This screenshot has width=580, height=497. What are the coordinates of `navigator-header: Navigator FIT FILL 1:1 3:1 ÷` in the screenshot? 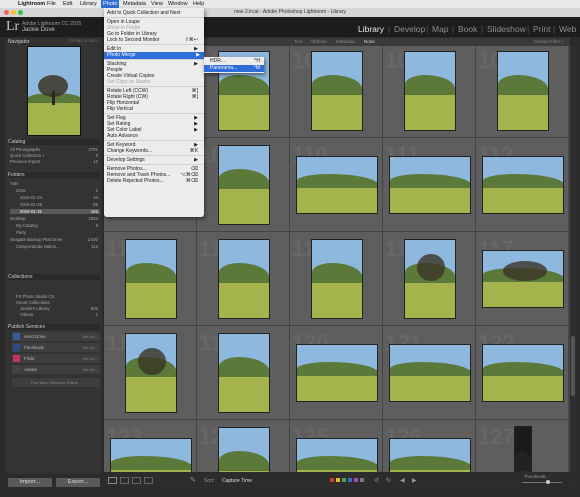 It's located at (54, 42).